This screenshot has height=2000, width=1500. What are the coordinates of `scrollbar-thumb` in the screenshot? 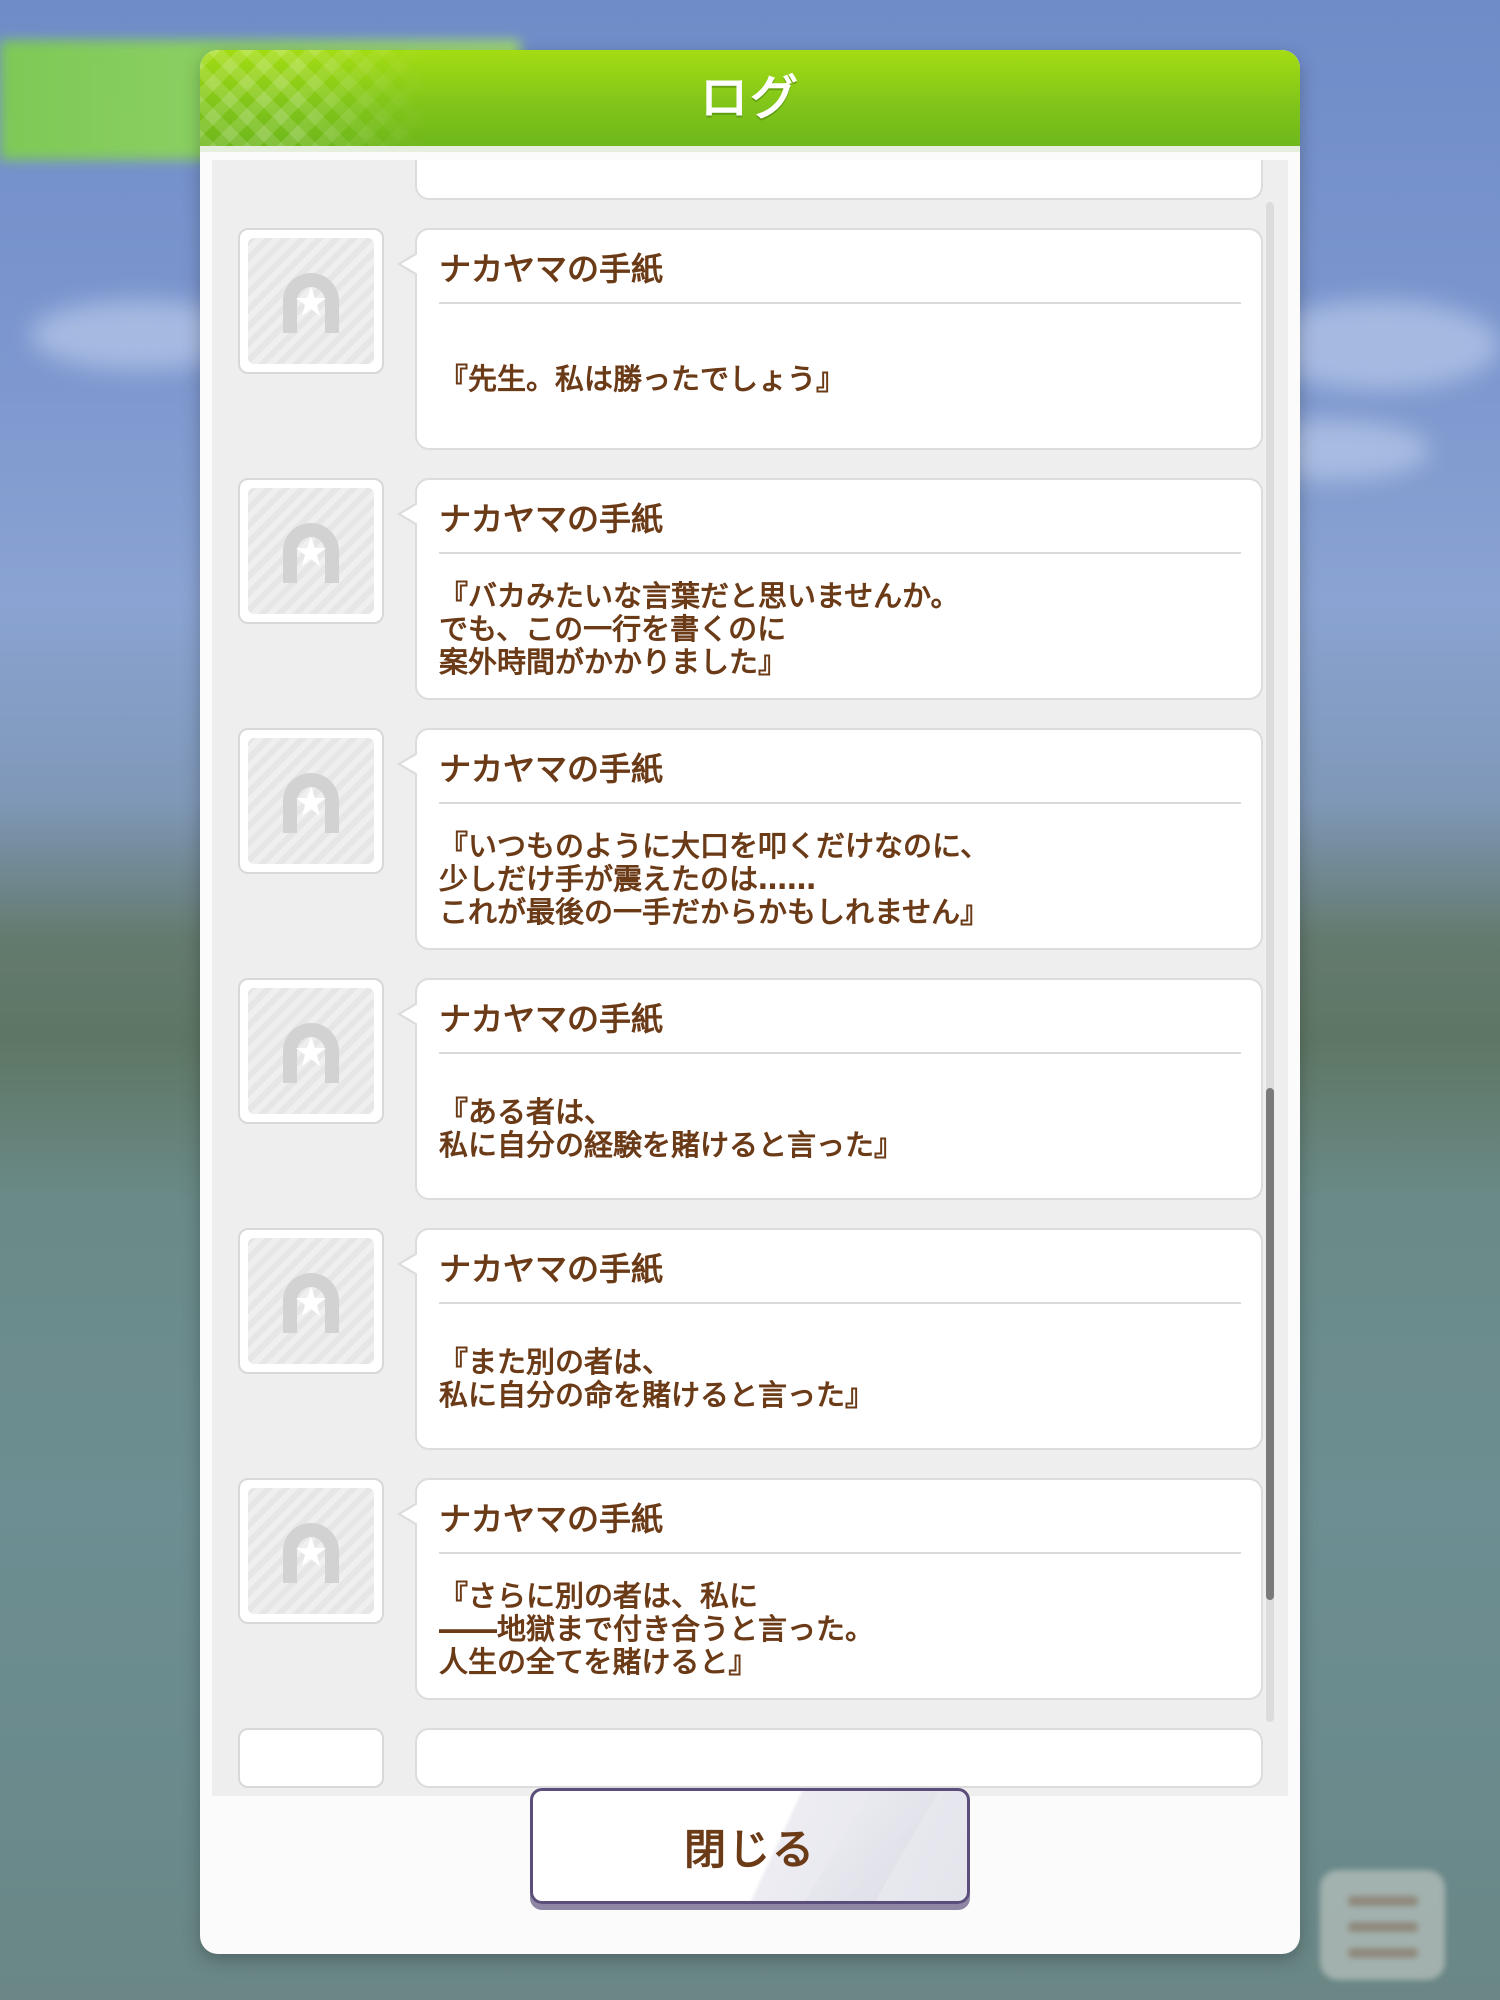 It's located at (1270, 1344).